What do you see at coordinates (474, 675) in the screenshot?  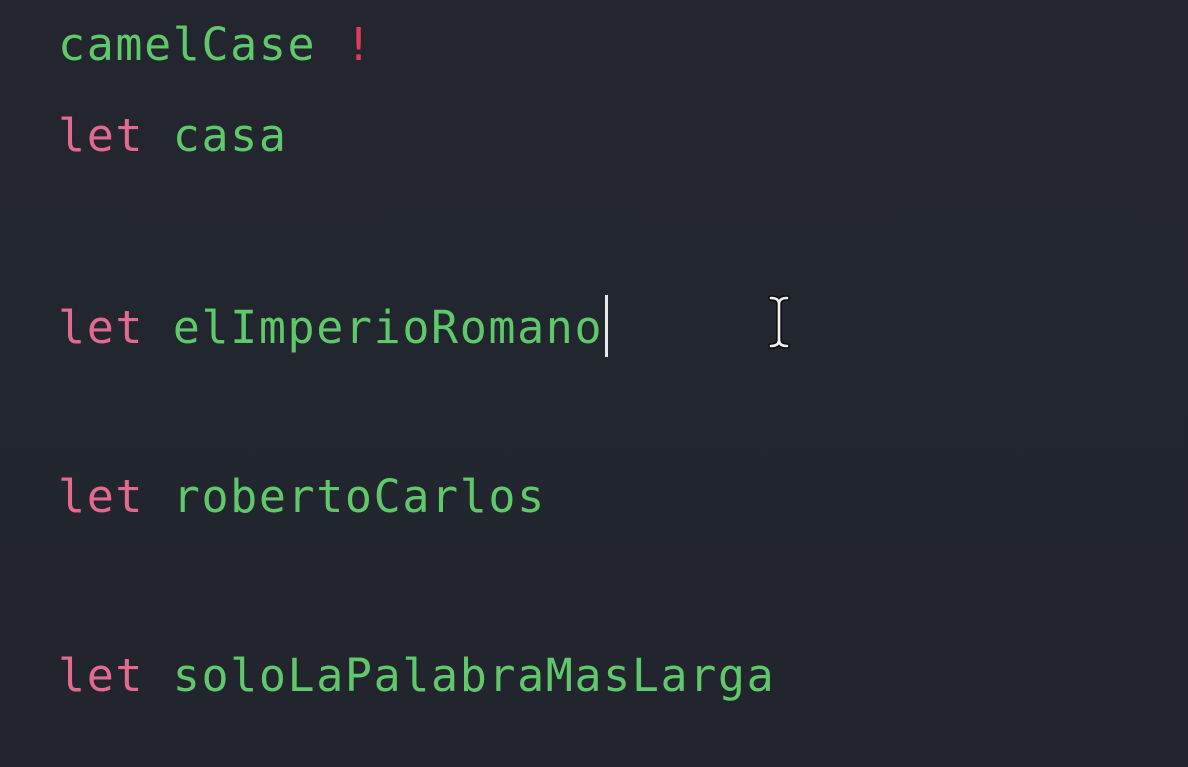 I see `identifier-text: soloLaPalabraMasLarga` at bounding box center [474, 675].